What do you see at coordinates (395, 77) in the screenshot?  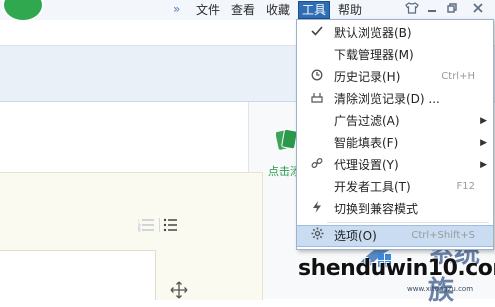 I see `menu-item-history: 历史记录(H) Ctrl+H` at bounding box center [395, 77].